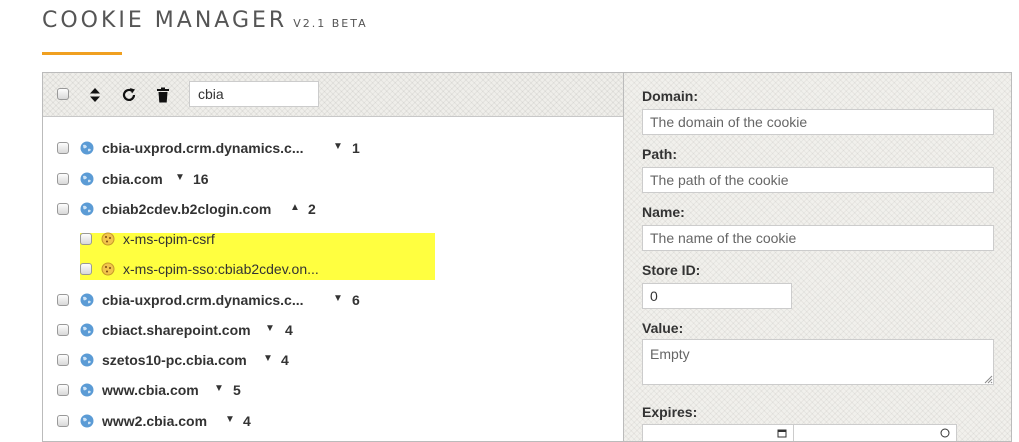 This screenshot has width=1019, height=442. I want to click on domain-name: www.cbia.com, so click(150, 390).